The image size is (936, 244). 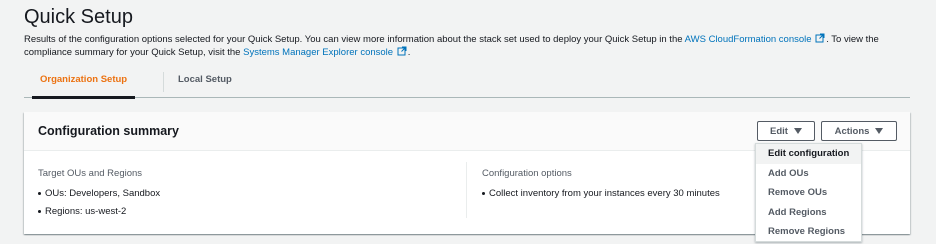 I want to click on menu-item-remove-ous: Remove OUs, so click(x=808, y=193).